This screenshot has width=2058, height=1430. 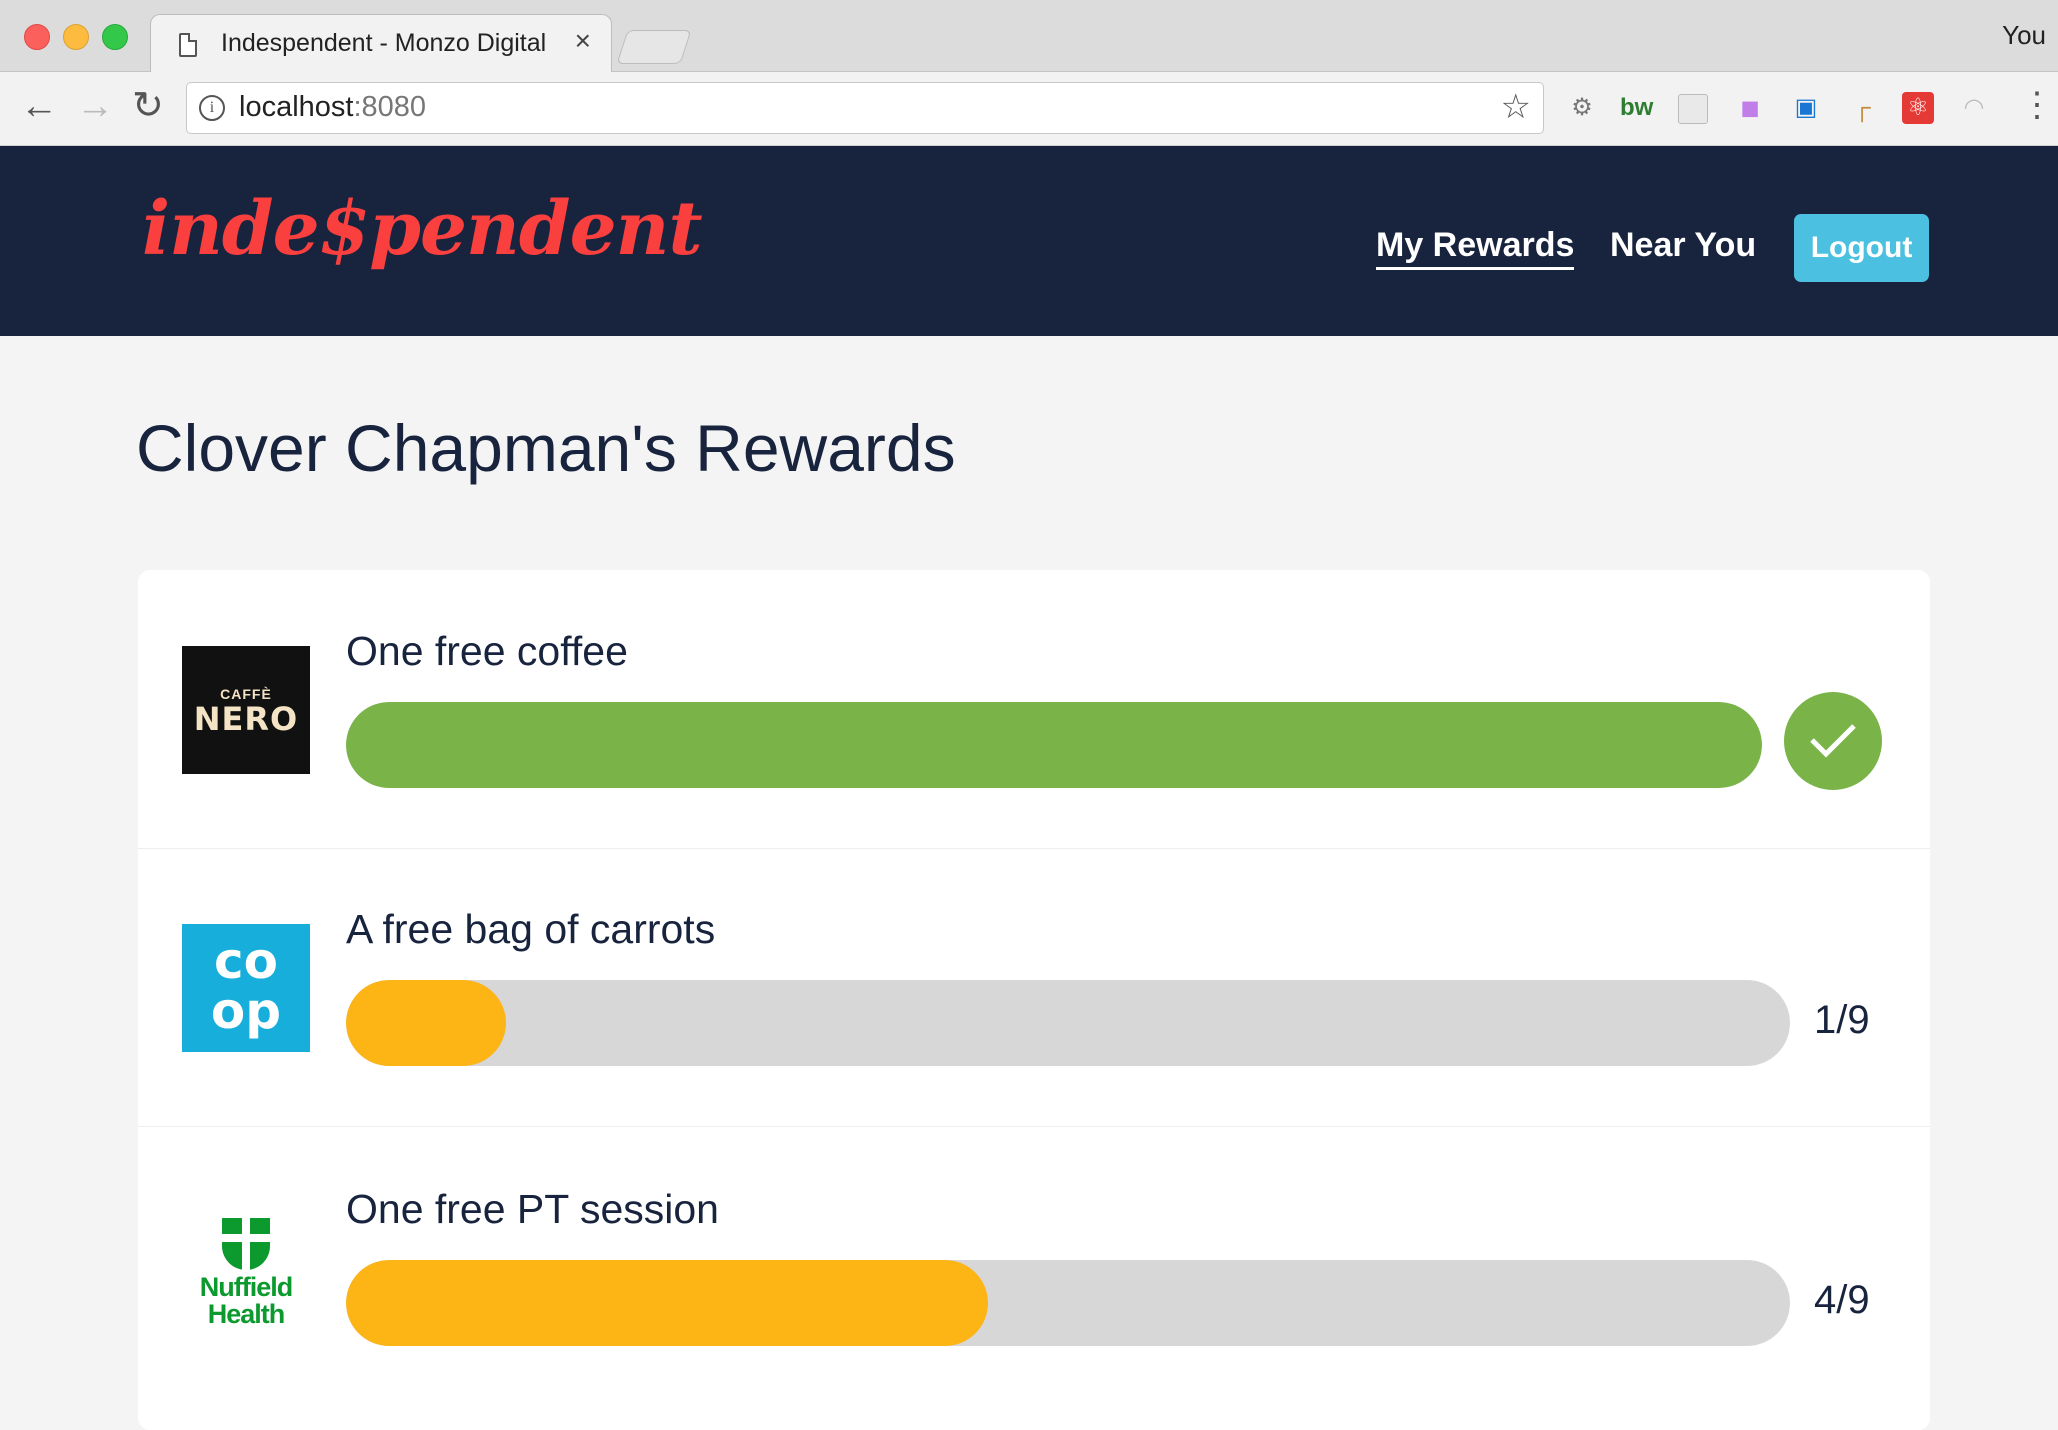 What do you see at coordinates (1842, 1020) in the screenshot?
I see `progress-count: 1/9` at bounding box center [1842, 1020].